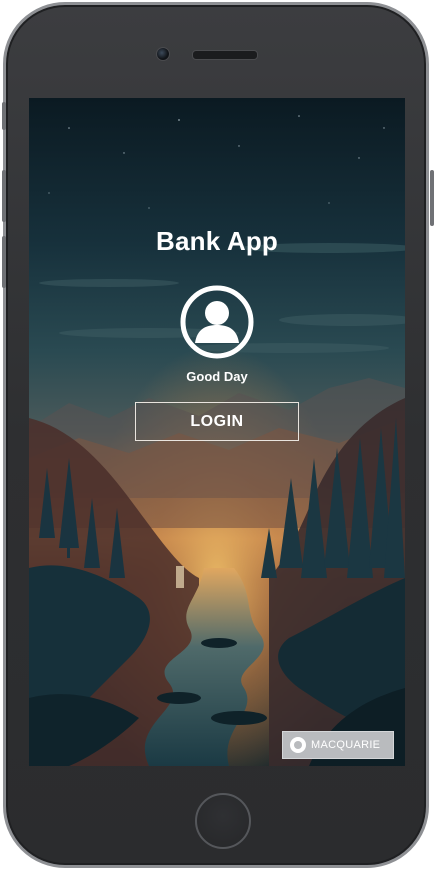 This screenshot has height=873, width=438. I want to click on earpiece-speaker, so click(225, 55).